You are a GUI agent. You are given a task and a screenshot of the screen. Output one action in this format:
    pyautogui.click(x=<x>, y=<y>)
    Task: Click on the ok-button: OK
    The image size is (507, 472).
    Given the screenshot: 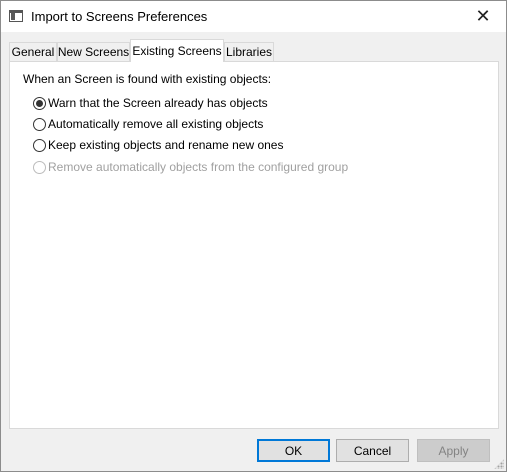 What is the action you would take?
    pyautogui.click(x=293, y=450)
    